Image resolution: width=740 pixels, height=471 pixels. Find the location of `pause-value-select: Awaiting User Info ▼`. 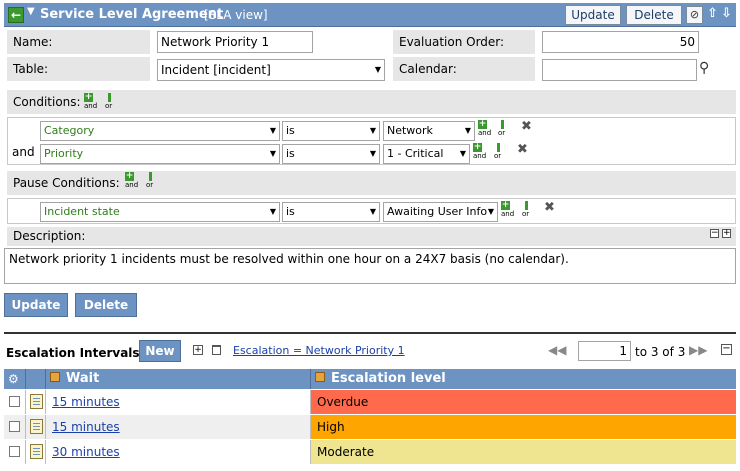

pause-value-select: Awaiting User Info ▼ is located at coordinates (440, 212).